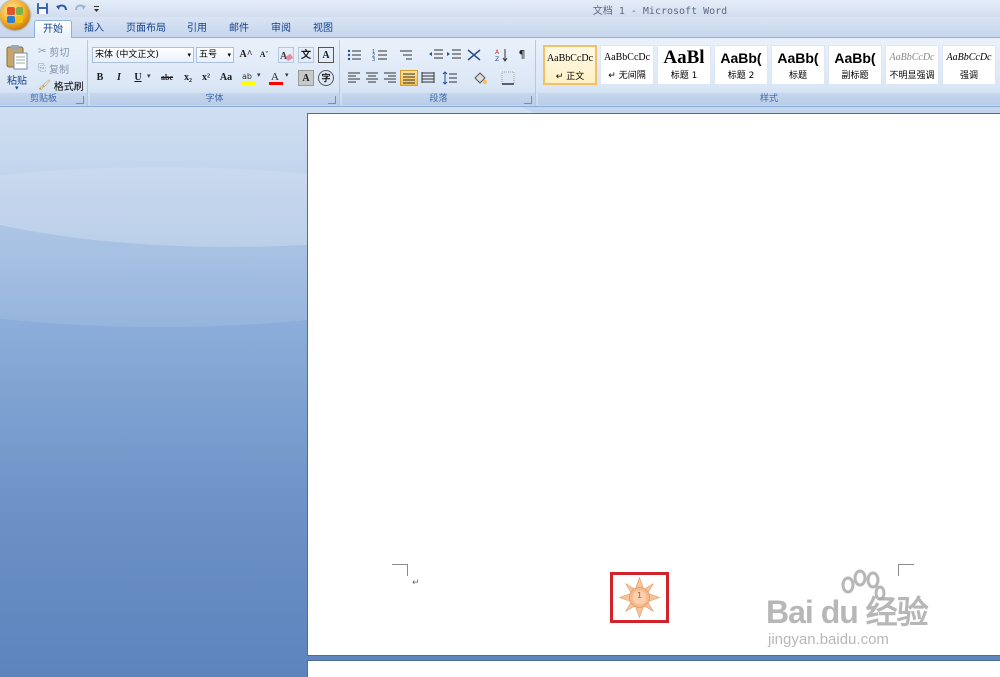  Describe the element at coordinates (828, 639) in the screenshot. I see `watermark-url: jingyan.baidu.com` at that location.